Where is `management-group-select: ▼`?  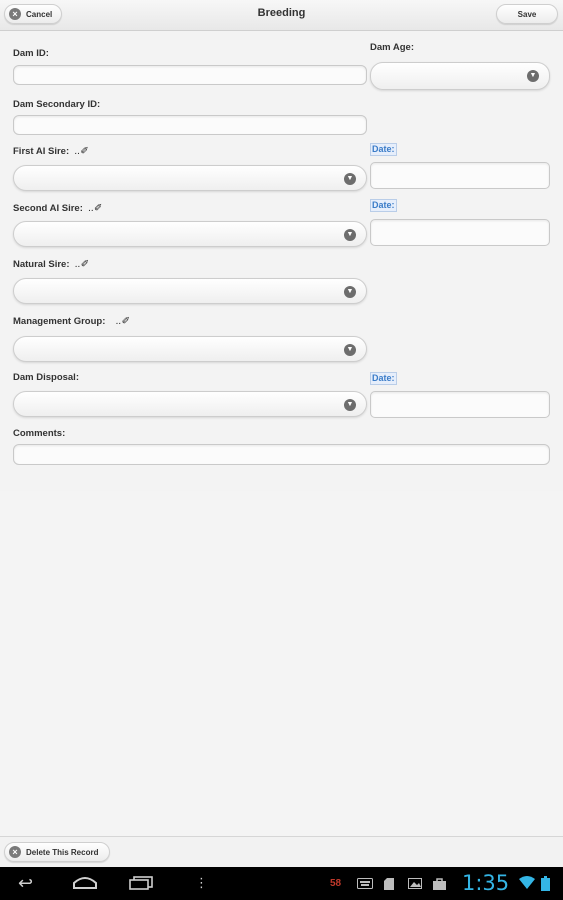 management-group-select: ▼ is located at coordinates (190, 349).